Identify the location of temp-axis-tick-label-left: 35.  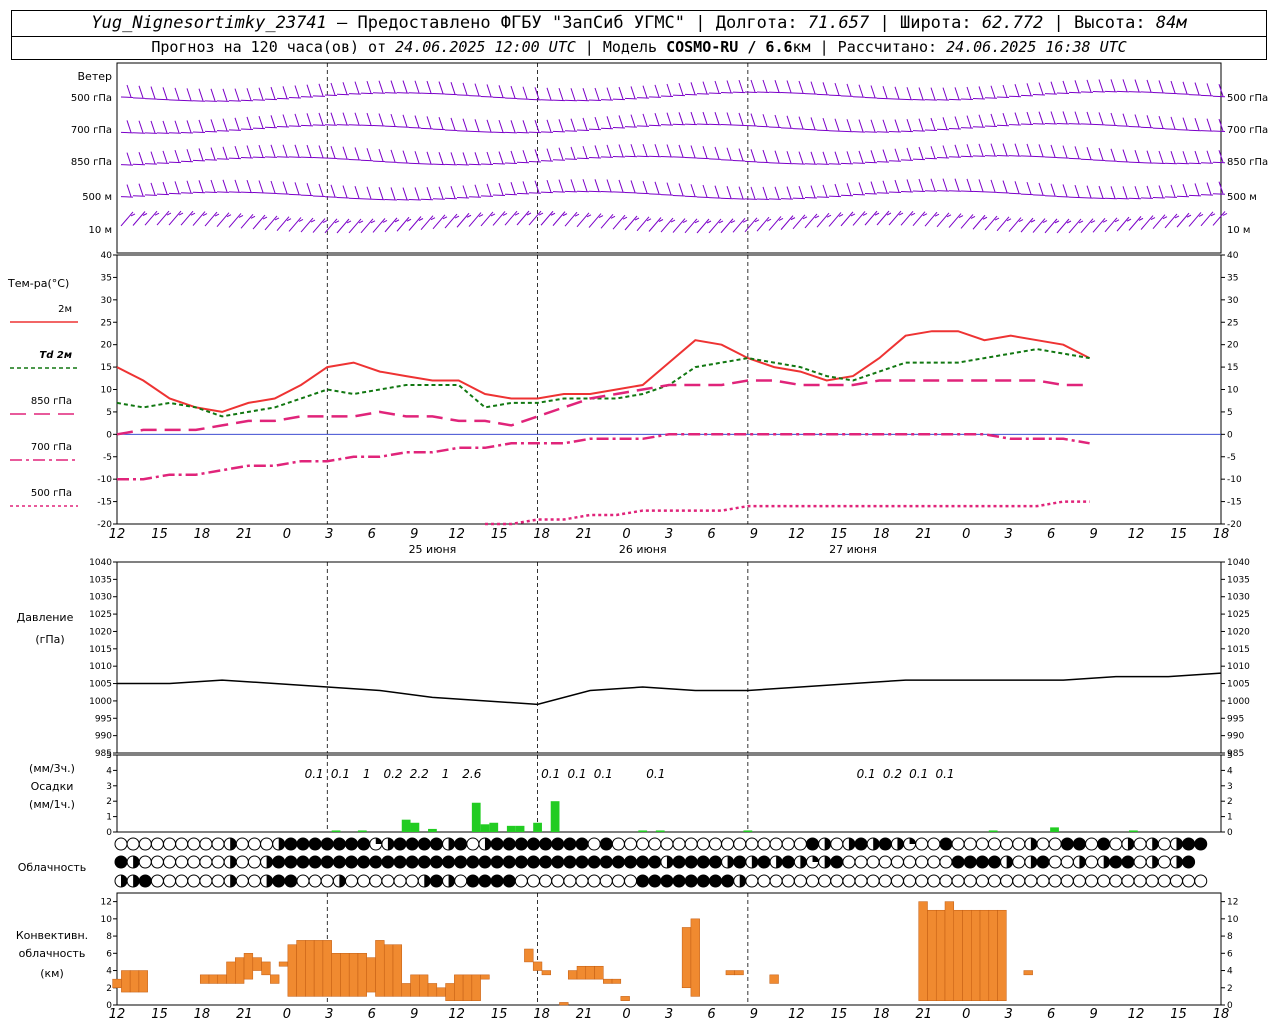
(106, 278).